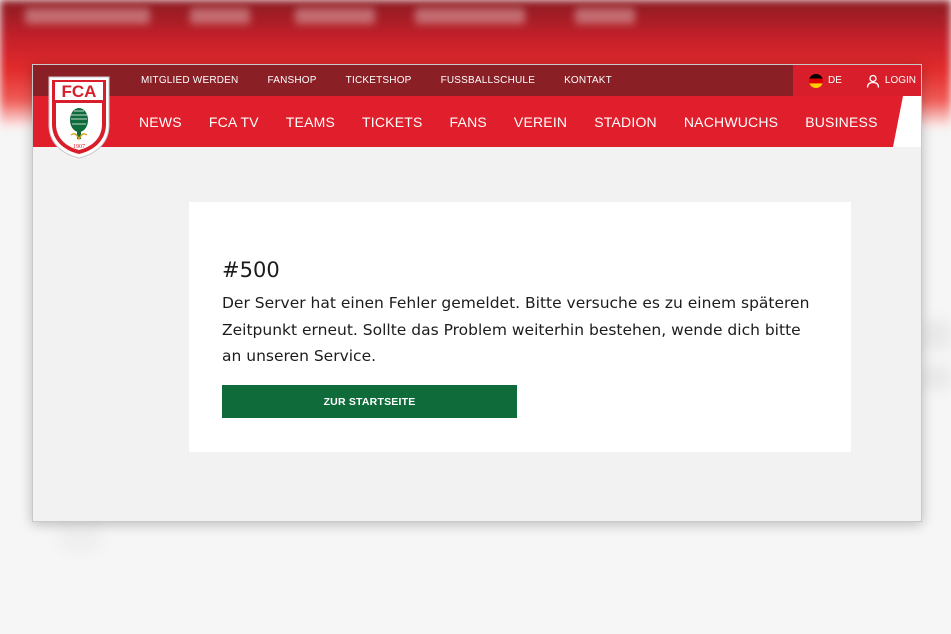 The height and width of the screenshot is (634, 951). Describe the element at coordinates (379, 80) in the screenshot. I see `toplink-ticketshop: TICKETSHOP` at that location.